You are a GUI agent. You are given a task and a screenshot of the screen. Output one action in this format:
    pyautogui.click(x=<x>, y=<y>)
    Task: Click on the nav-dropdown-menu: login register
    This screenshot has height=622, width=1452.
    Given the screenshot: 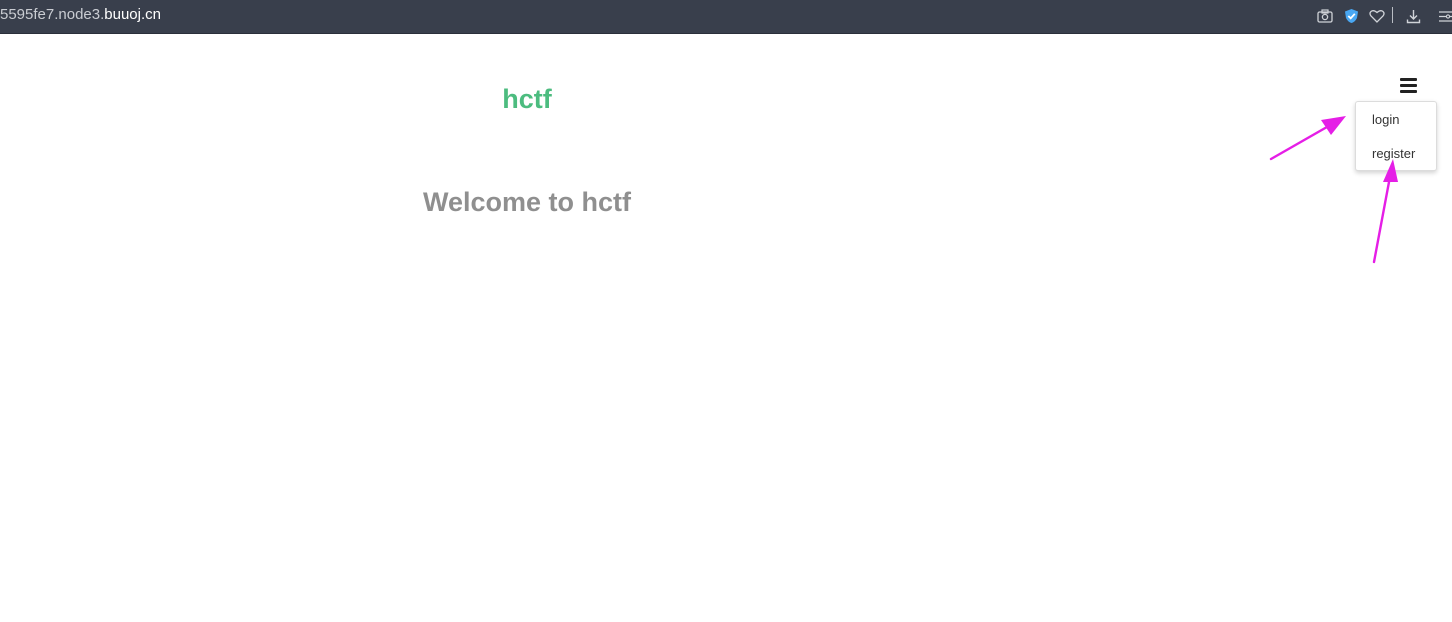 What is the action you would take?
    pyautogui.click(x=1396, y=136)
    